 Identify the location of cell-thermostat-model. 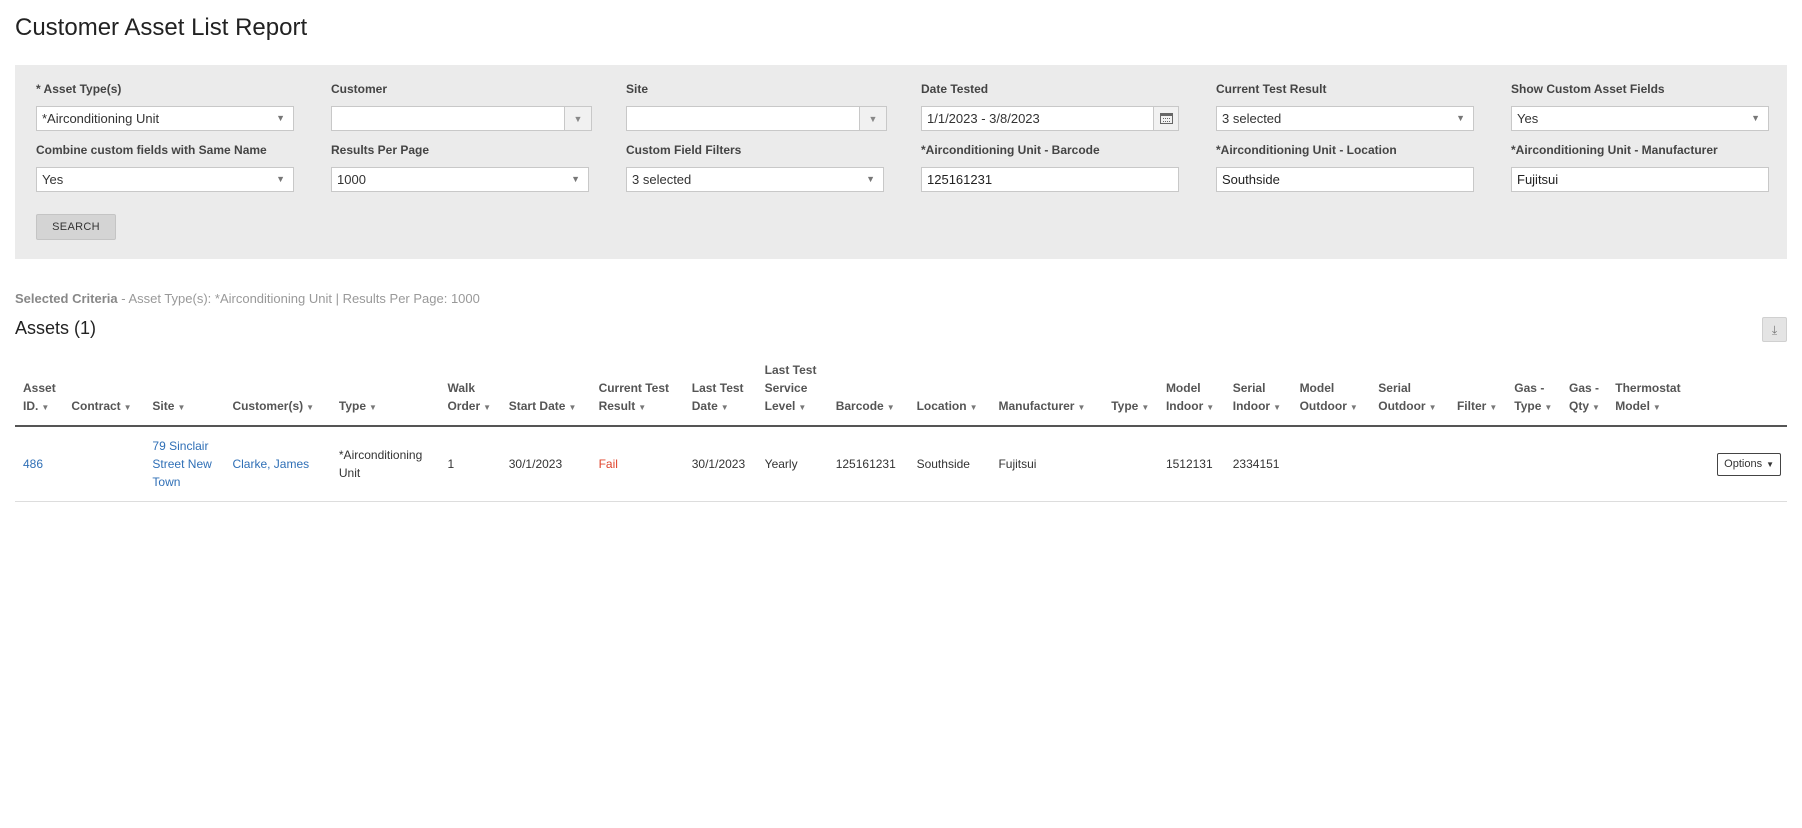
(1651, 464).